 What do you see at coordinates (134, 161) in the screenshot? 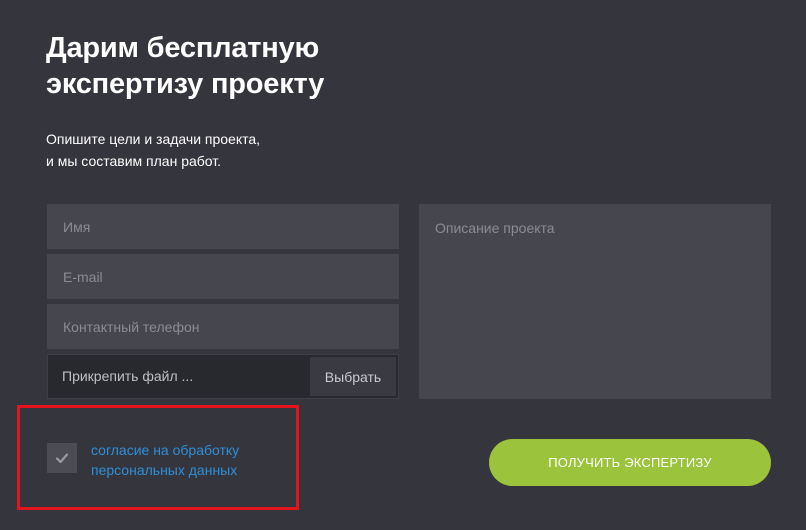
I see `subtitle-line-2: и мы составим план работ.` at bounding box center [134, 161].